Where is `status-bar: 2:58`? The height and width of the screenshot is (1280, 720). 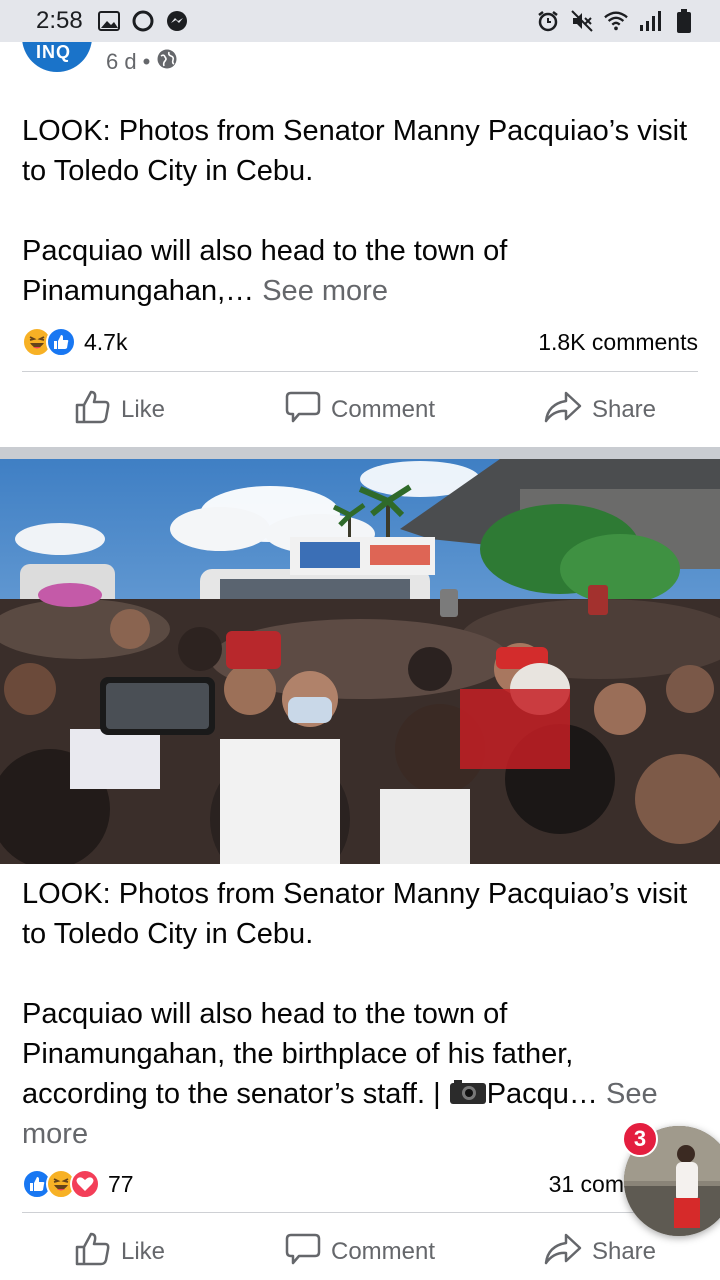 status-bar: 2:58 is located at coordinates (360, 21).